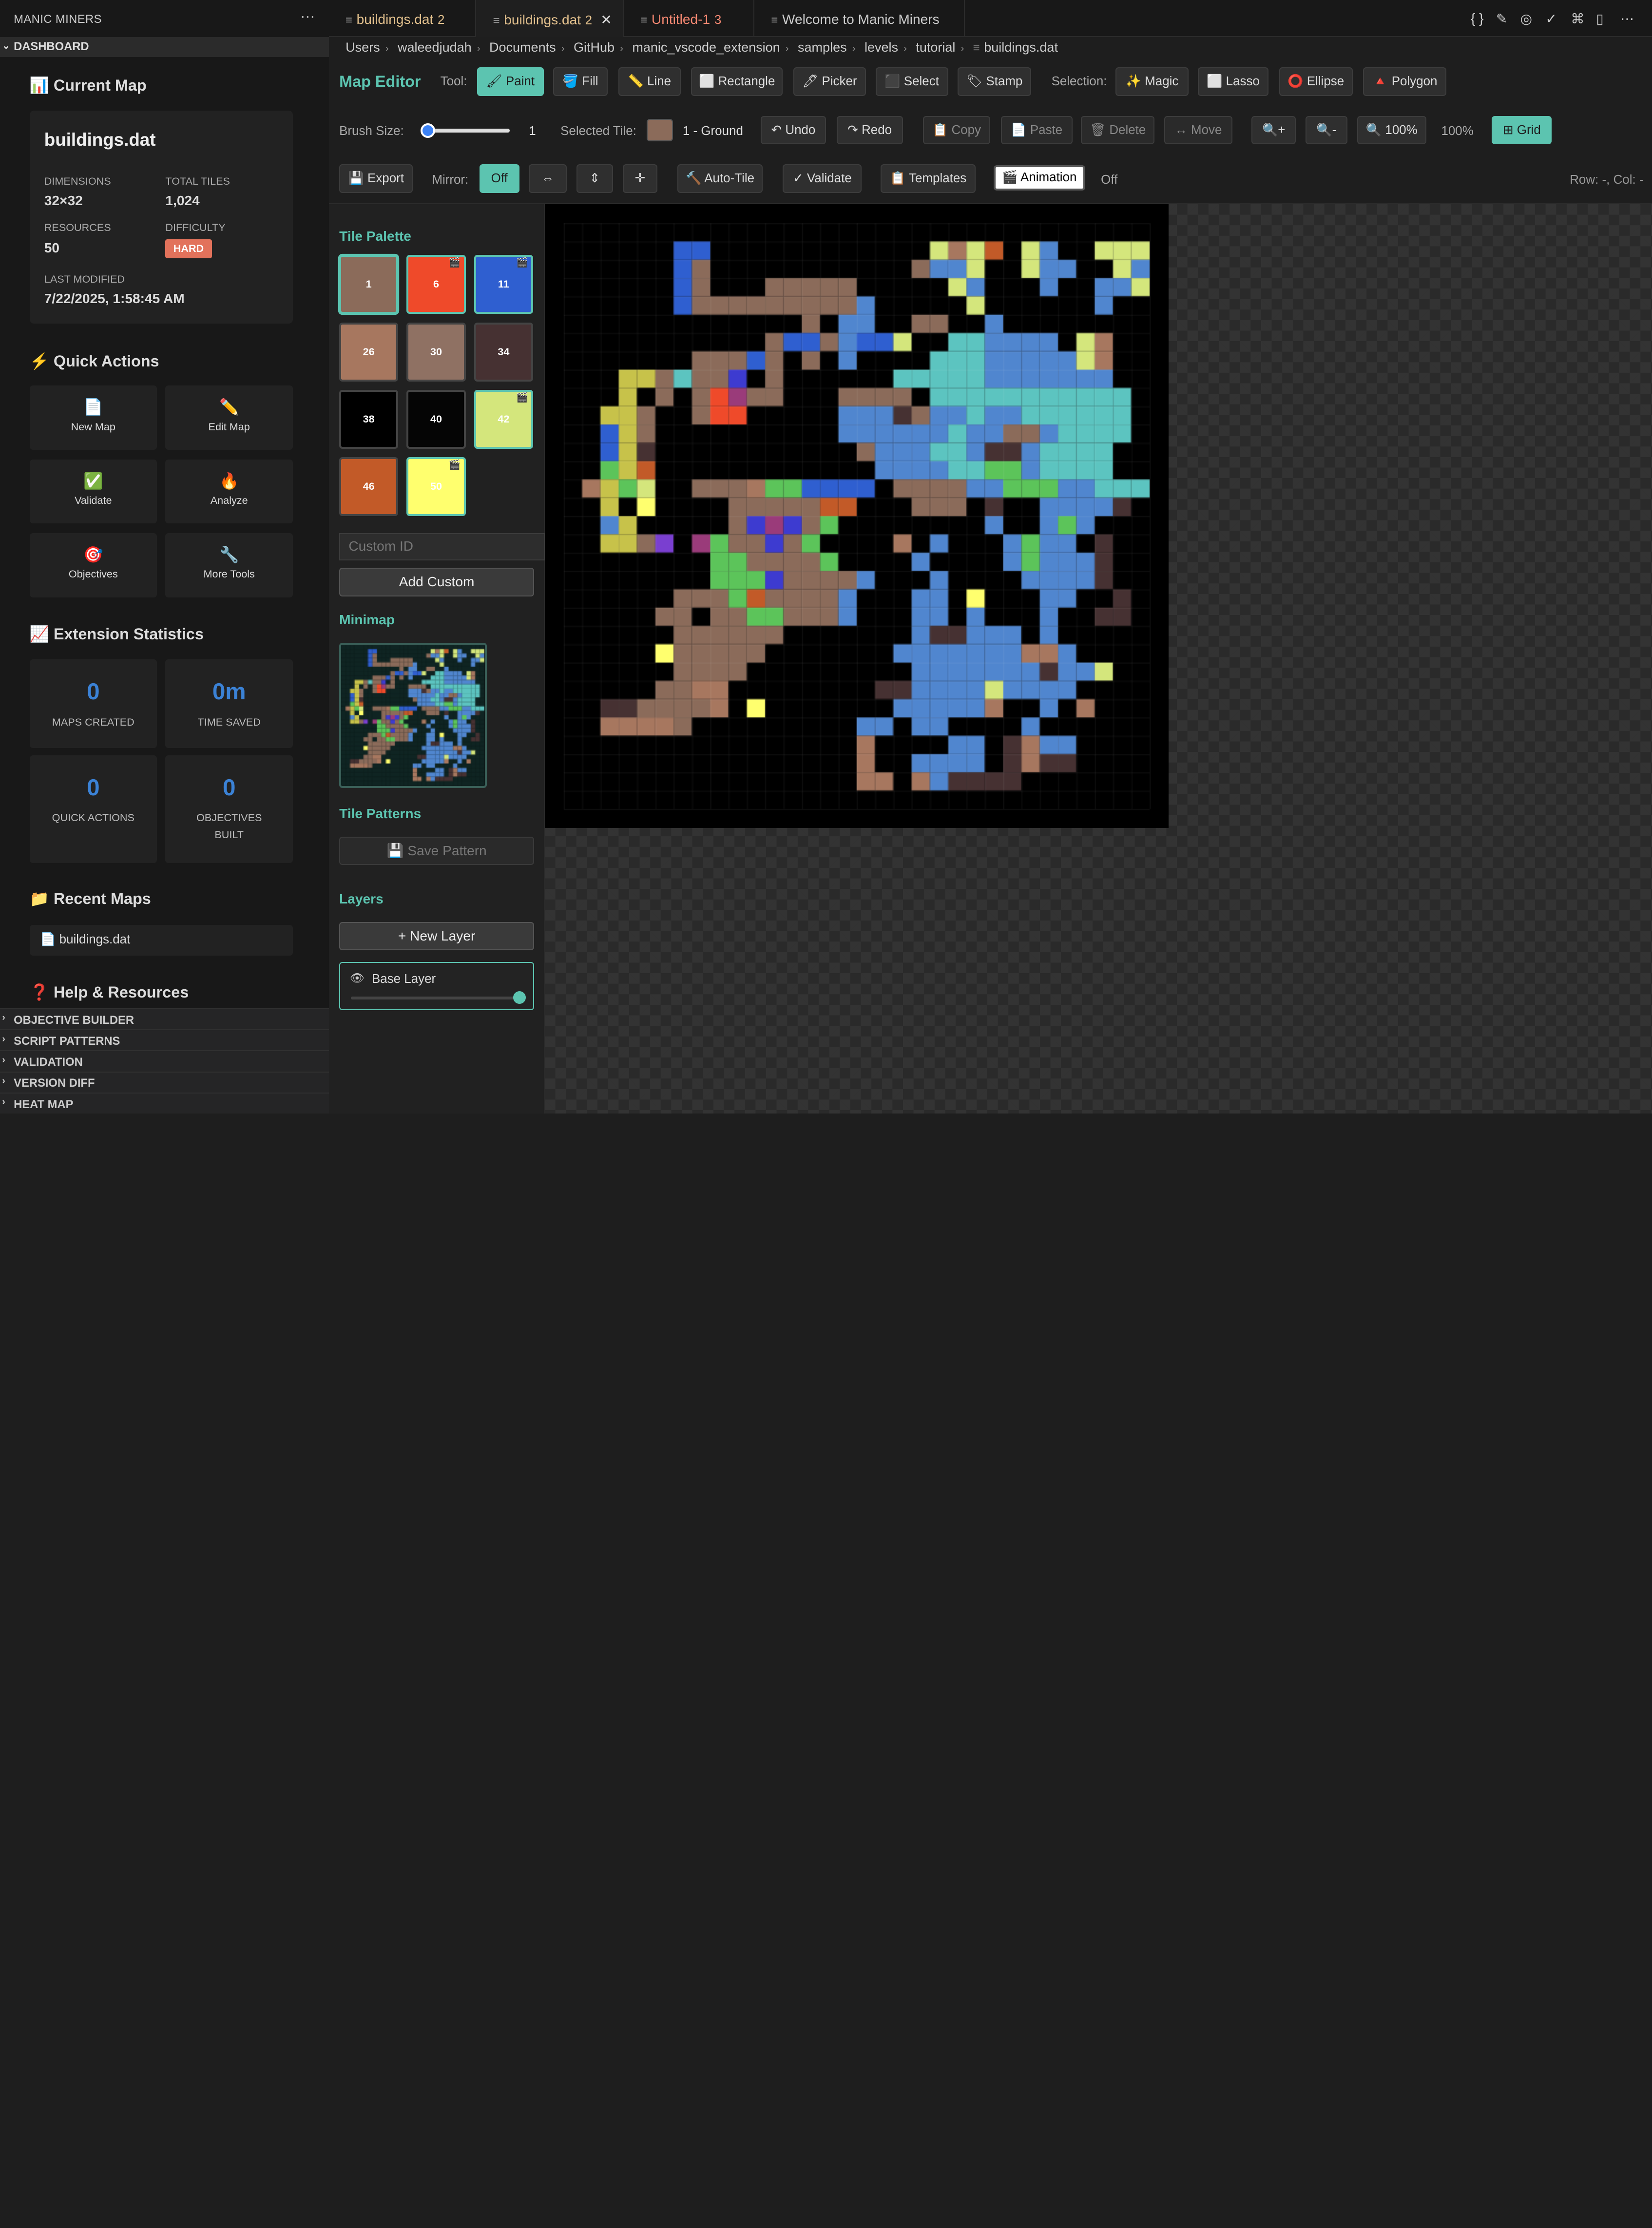 The image size is (1652, 2228). I want to click on palette-tile-40: 40, so click(436, 419).